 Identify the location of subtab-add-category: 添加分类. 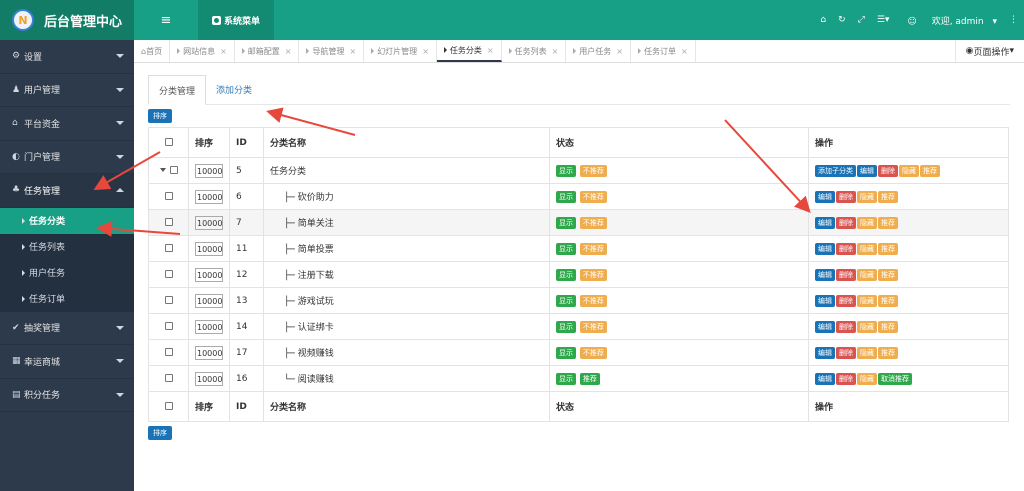
(234, 89).